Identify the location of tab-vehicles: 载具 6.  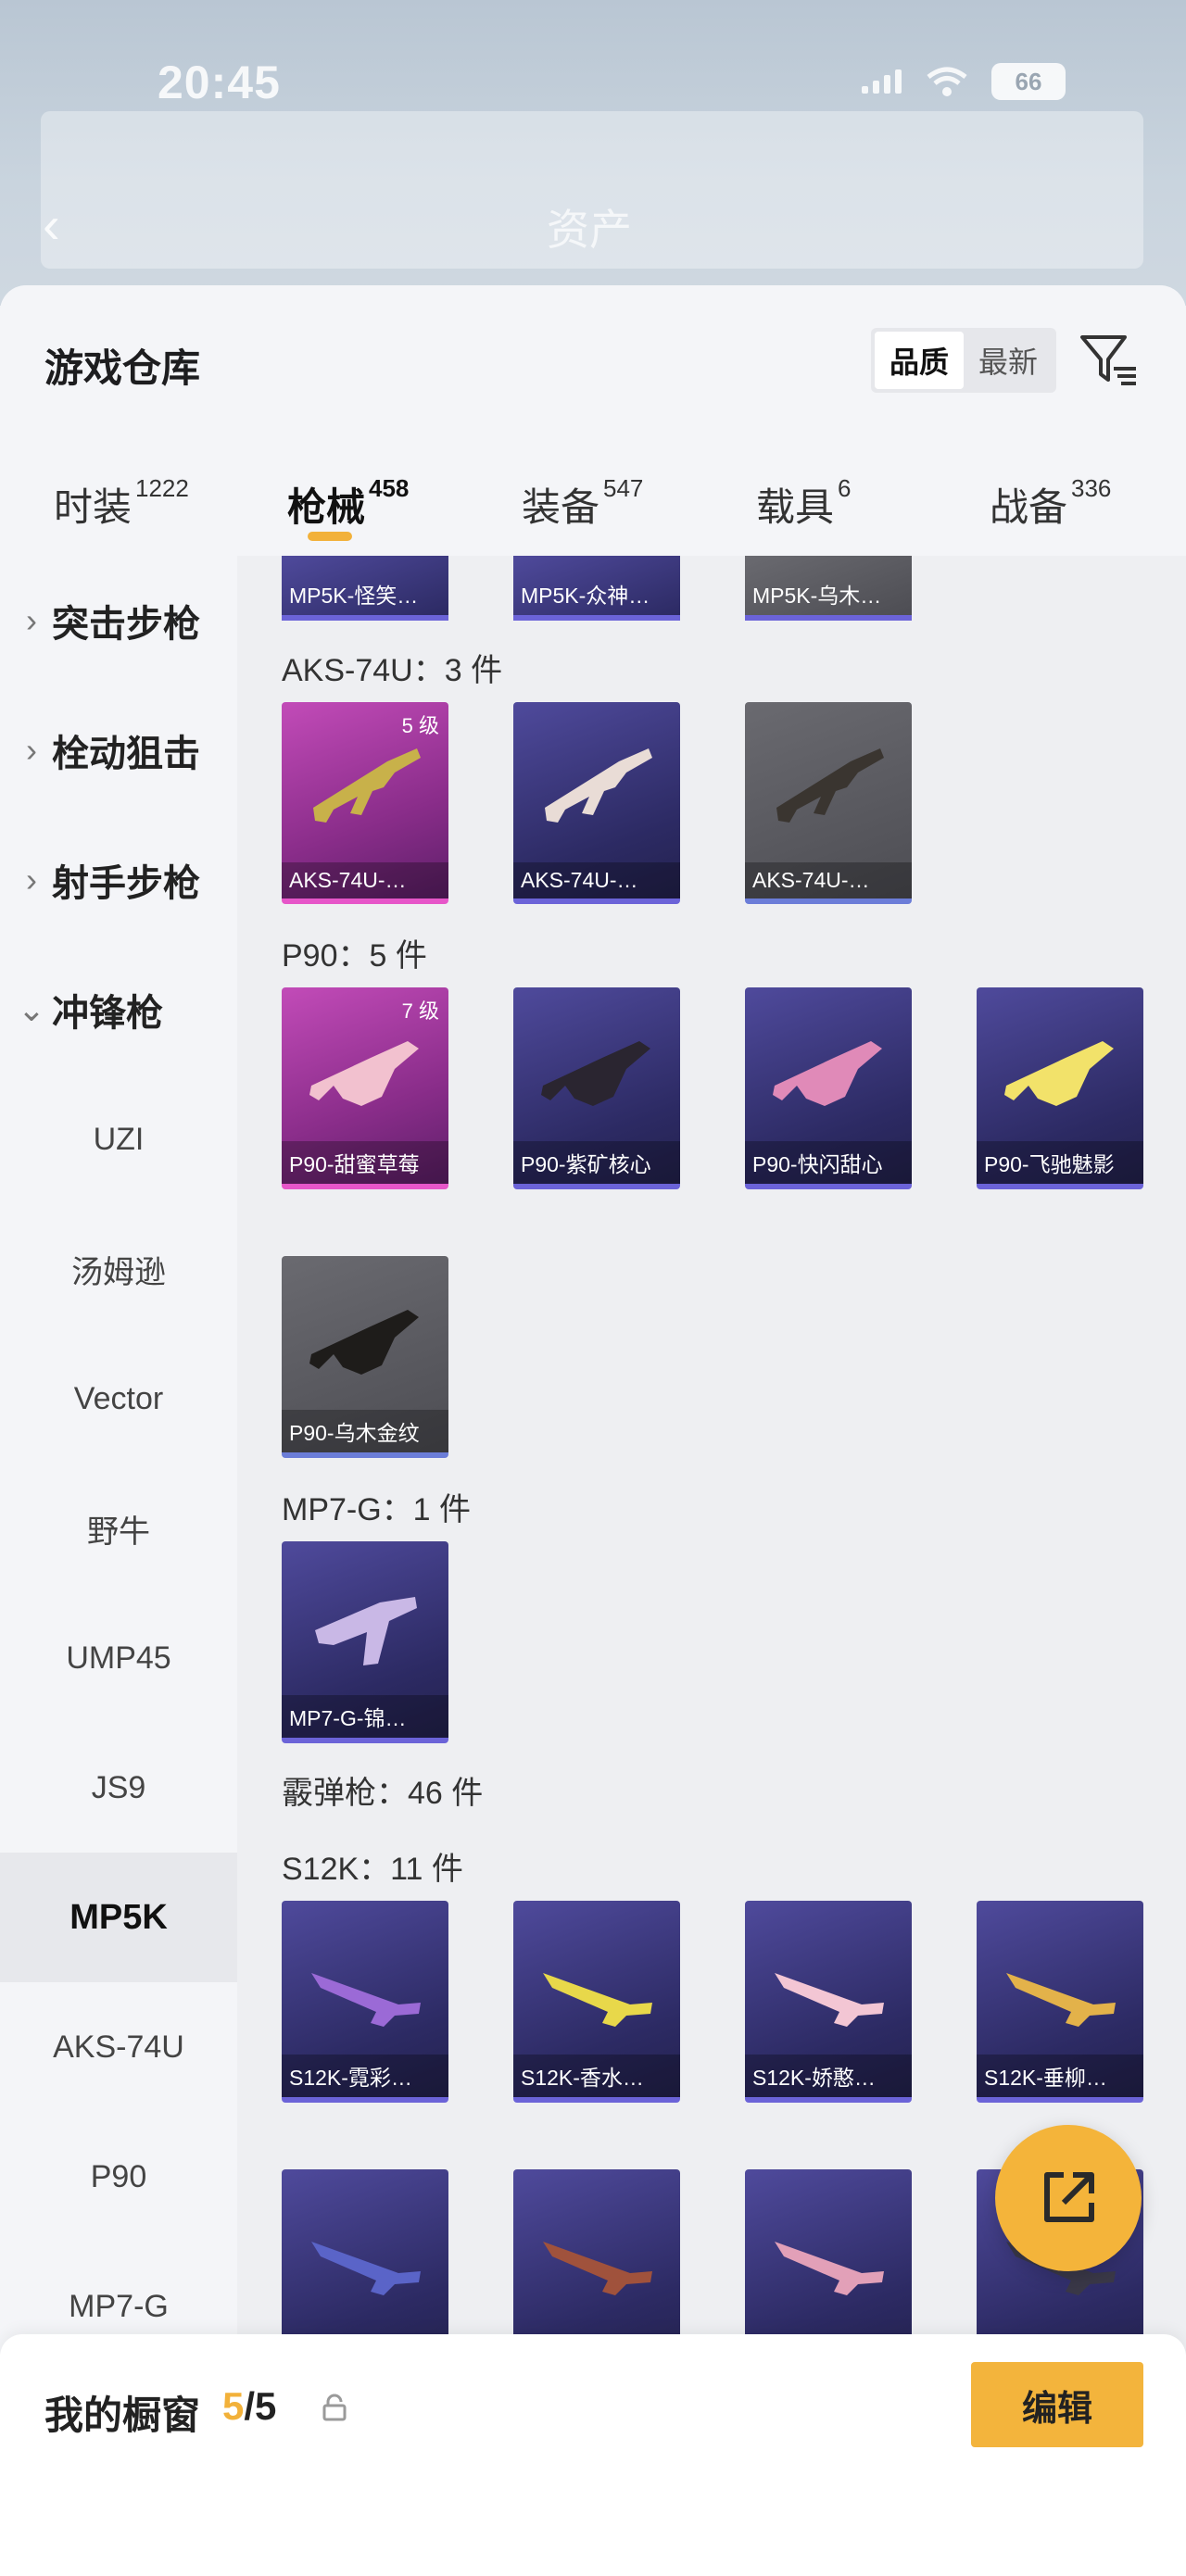
(804, 503).